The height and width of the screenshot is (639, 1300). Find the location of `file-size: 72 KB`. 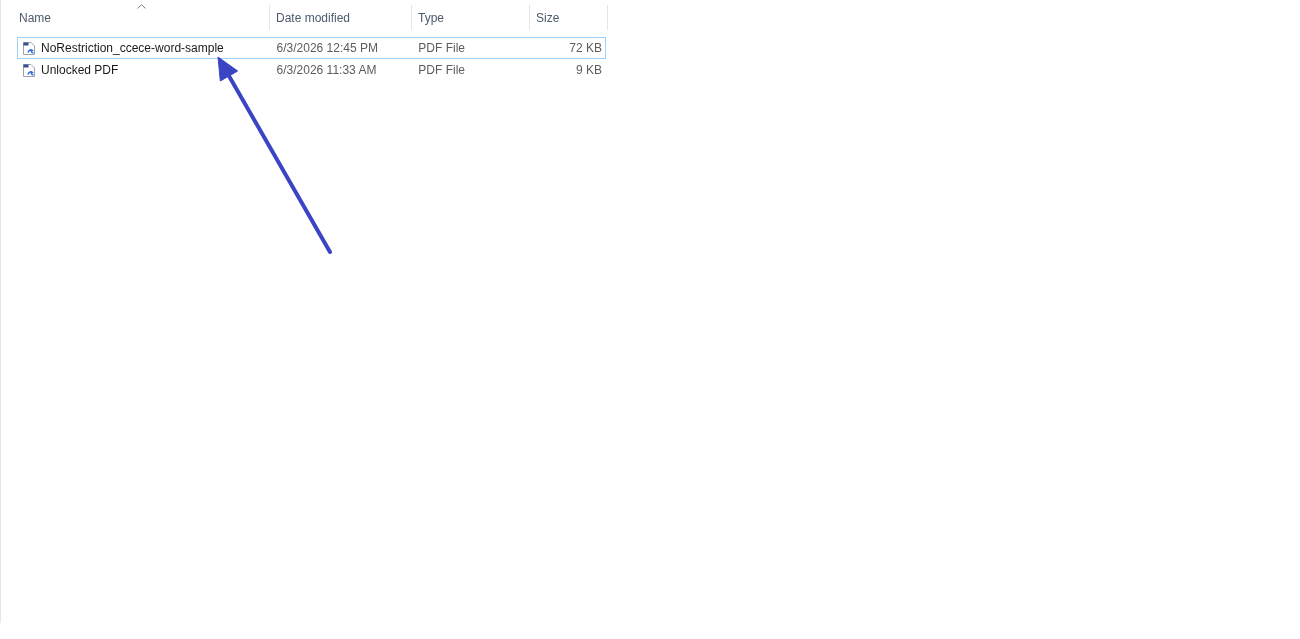

file-size: 72 KB is located at coordinates (585, 48).